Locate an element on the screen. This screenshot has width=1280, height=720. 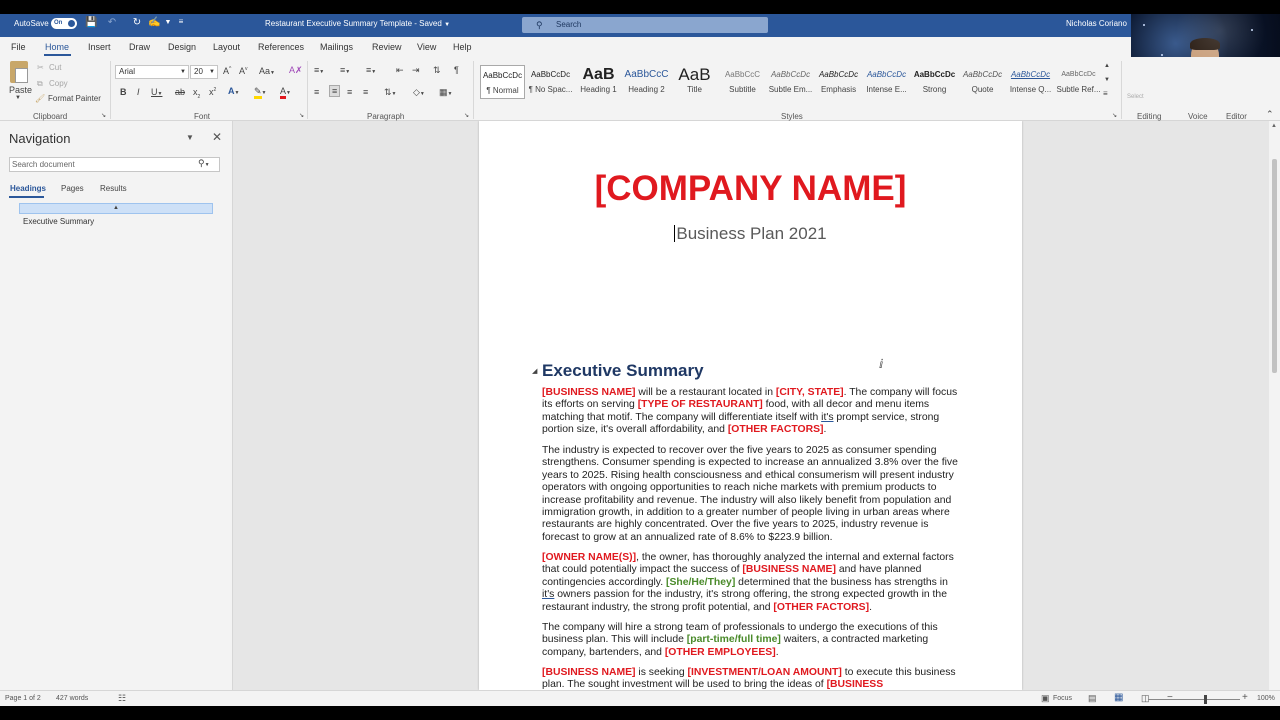
focus-button: Focus is located at coordinates (1062, 698).